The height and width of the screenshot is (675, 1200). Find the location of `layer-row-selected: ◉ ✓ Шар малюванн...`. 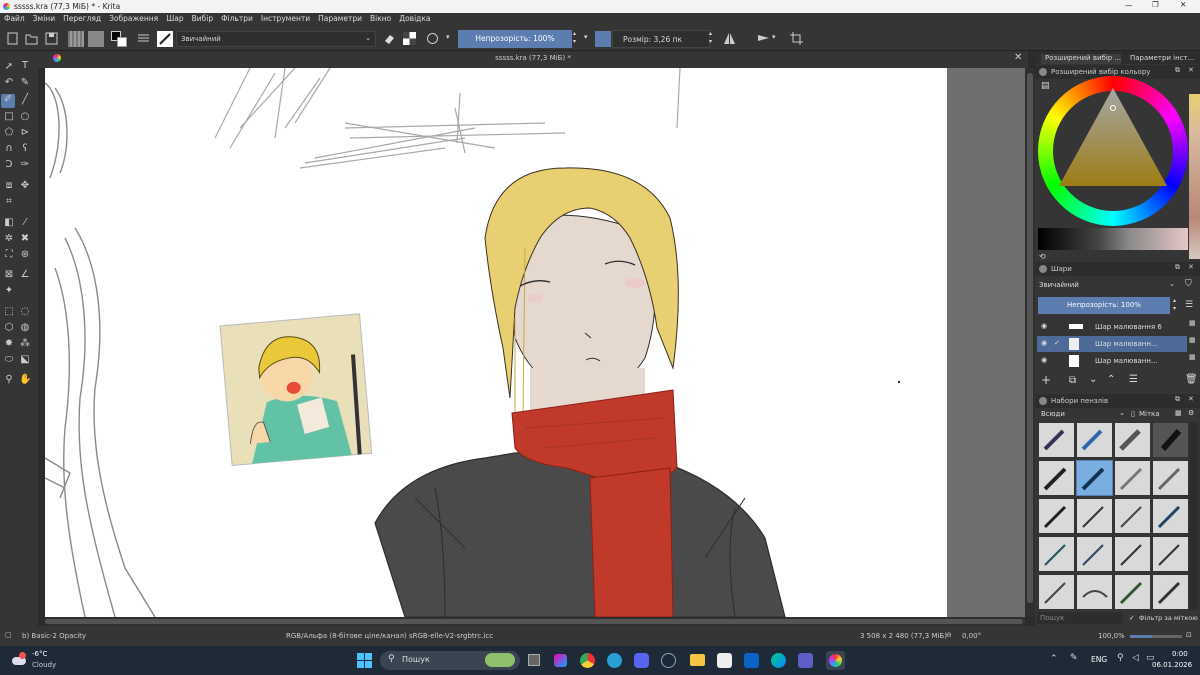

layer-row-selected: ◉ ✓ Шар малюванн... is located at coordinates (1112, 344).